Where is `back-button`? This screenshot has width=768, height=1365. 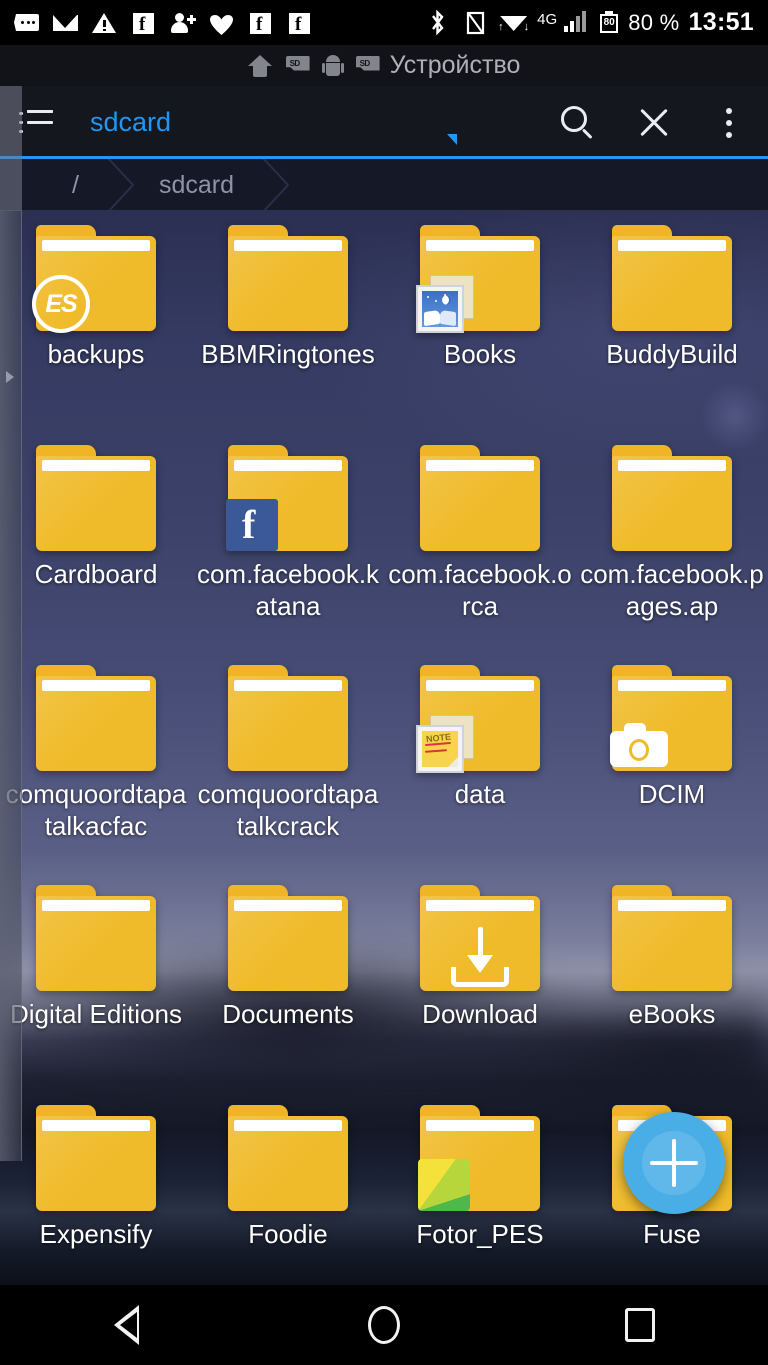 back-button is located at coordinates (128, 1325).